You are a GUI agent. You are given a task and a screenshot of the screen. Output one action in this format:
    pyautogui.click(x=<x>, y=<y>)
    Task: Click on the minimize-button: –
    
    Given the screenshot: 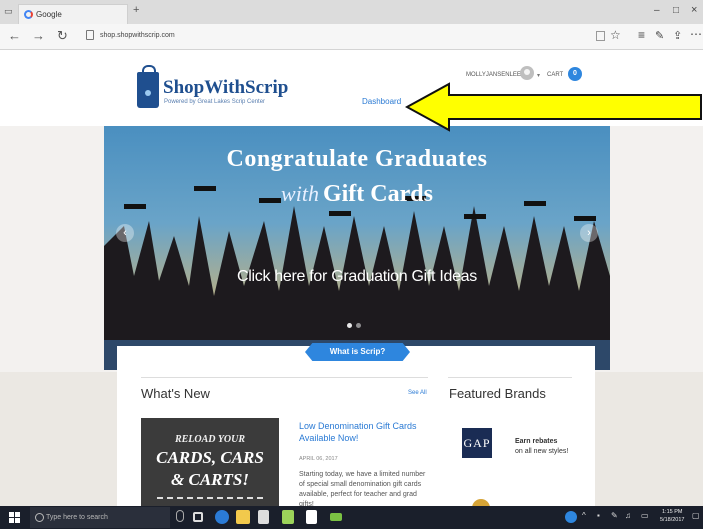 What is the action you would take?
    pyautogui.click(x=657, y=10)
    